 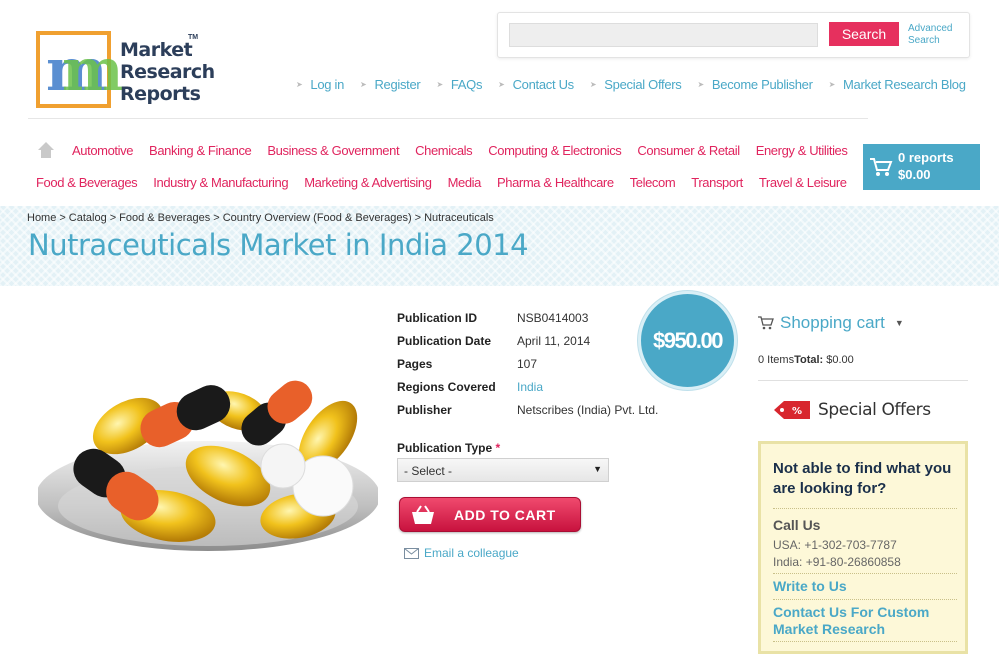 What do you see at coordinates (390, 84) in the screenshot?
I see `nav-register: ➤ Register` at bounding box center [390, 84].